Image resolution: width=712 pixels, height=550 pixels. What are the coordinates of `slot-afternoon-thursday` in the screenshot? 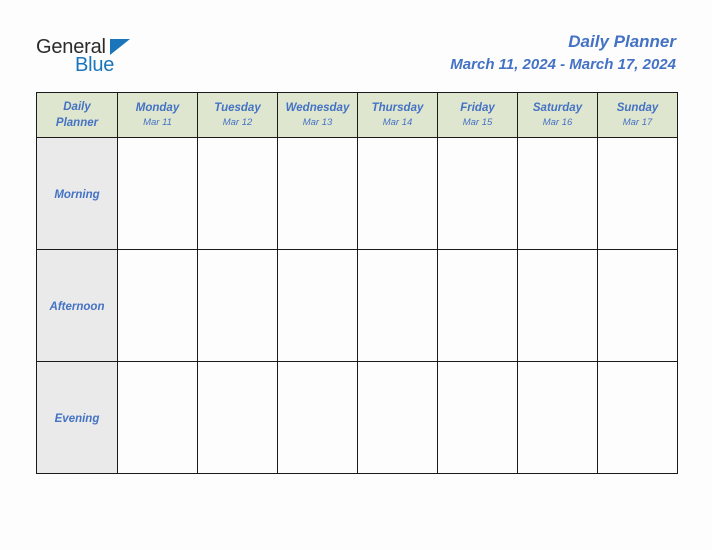 It's located at (397, 305).